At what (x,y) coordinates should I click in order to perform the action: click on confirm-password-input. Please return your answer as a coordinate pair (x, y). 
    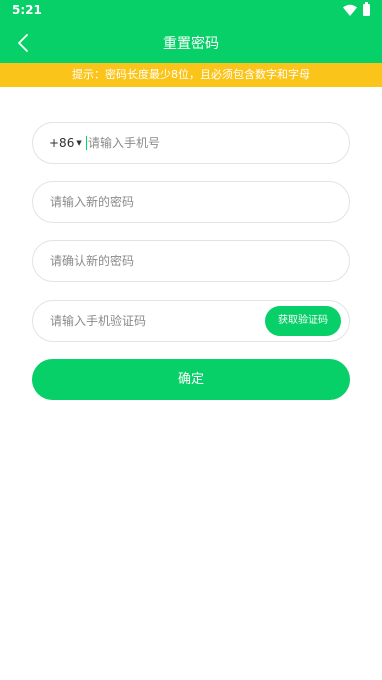
    Looking at the image, I should click on (195, 261).